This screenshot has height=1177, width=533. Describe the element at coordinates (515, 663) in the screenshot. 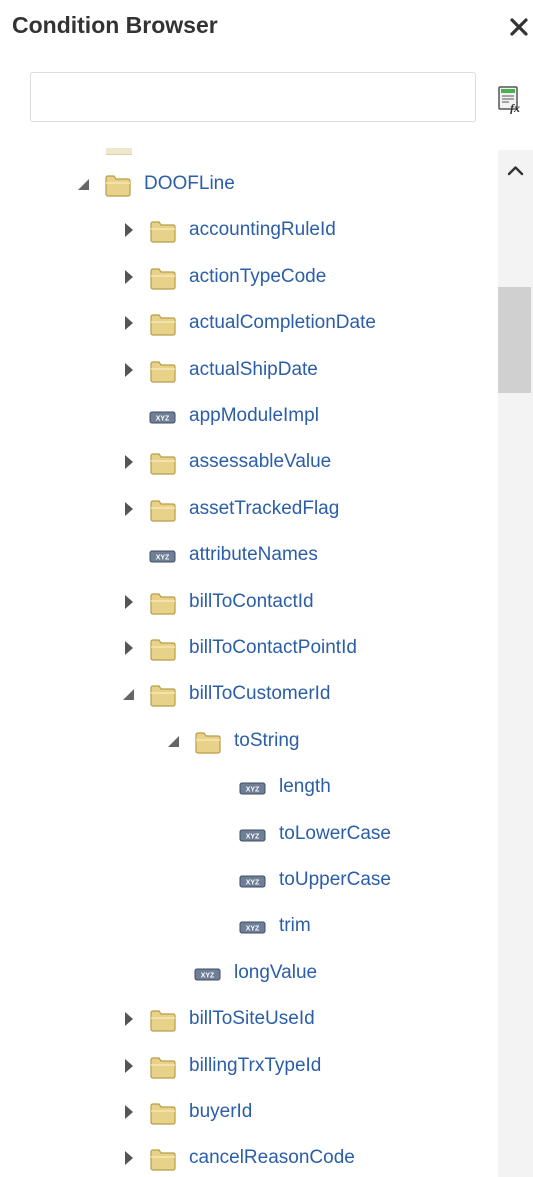

I see `vertical-scrollbar` at that location.